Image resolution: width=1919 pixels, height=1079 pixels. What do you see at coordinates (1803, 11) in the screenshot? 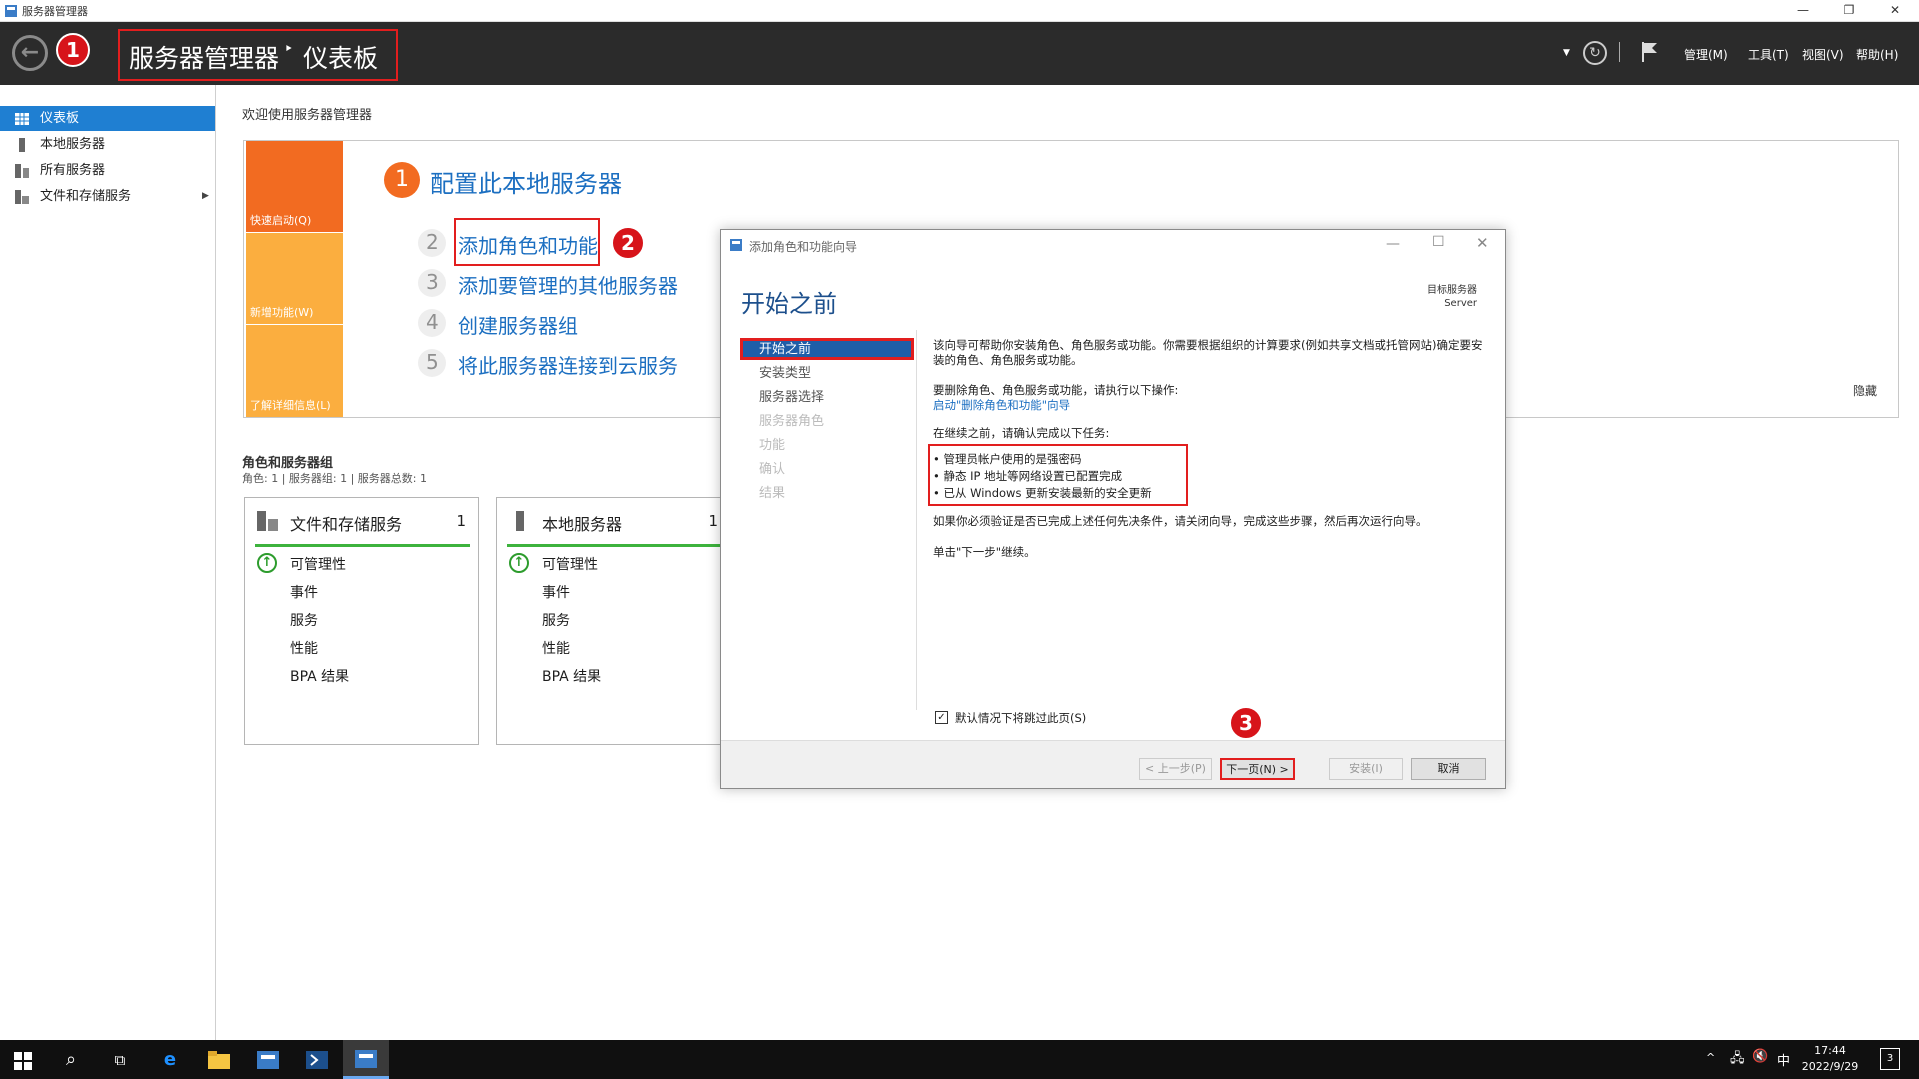
I see `minimize-button: —` at bounding box center [1803, 11].